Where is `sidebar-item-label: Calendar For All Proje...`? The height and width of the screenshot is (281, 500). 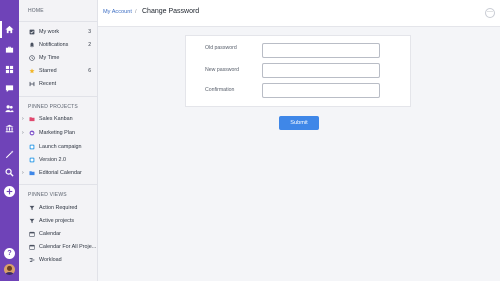 sidebar-item-label: Calendar For All Proje... is located at coordinates (68, 247).